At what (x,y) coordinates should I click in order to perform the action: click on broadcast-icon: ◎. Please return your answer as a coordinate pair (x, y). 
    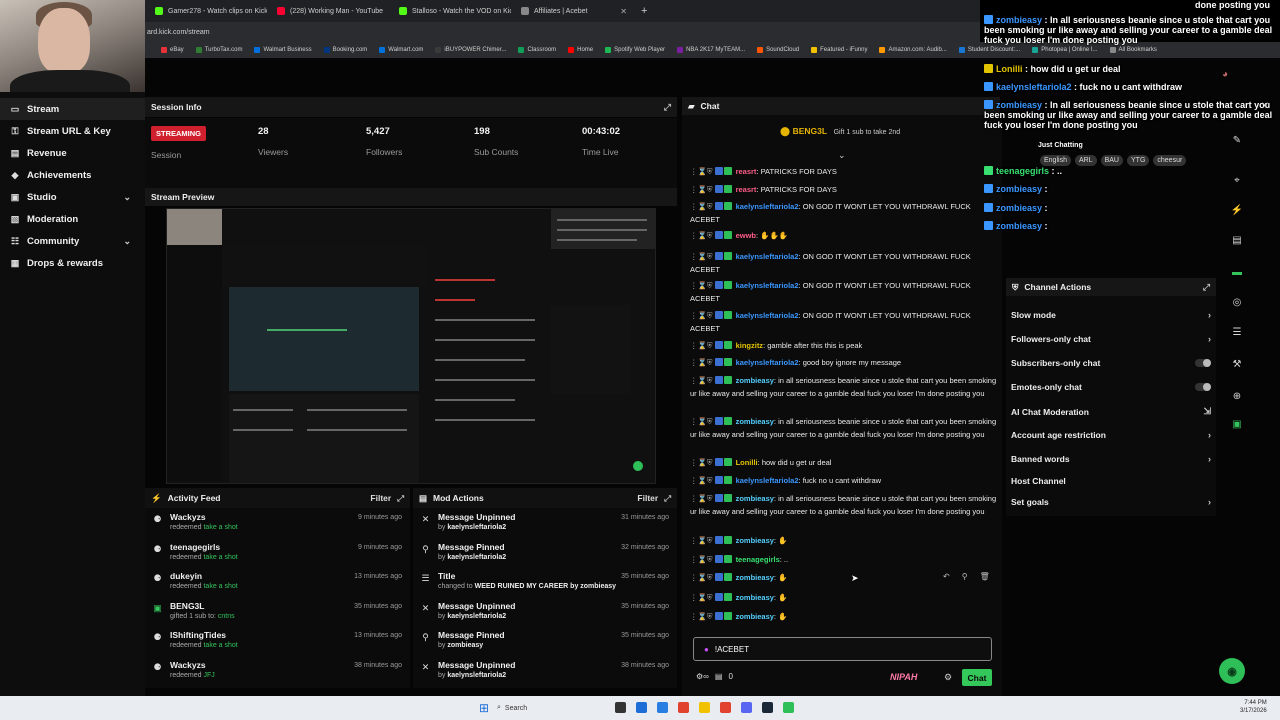
    Looking at the image, I should click on (1237, 303).